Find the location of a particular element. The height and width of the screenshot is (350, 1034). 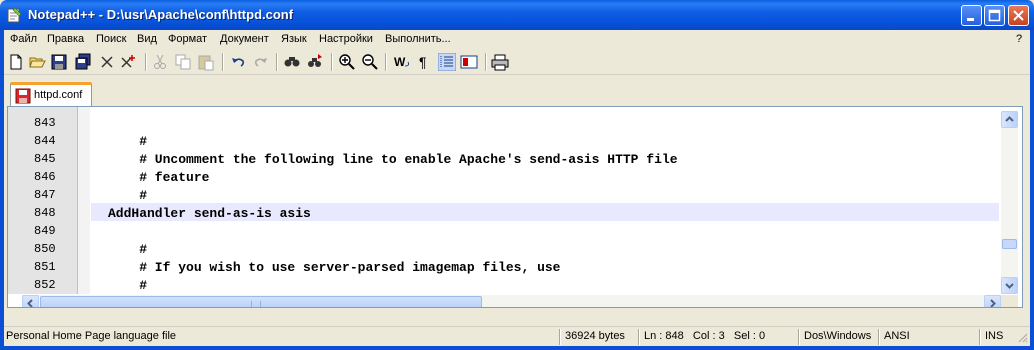

zoom-out-icon is located at coordinates (370, 62).